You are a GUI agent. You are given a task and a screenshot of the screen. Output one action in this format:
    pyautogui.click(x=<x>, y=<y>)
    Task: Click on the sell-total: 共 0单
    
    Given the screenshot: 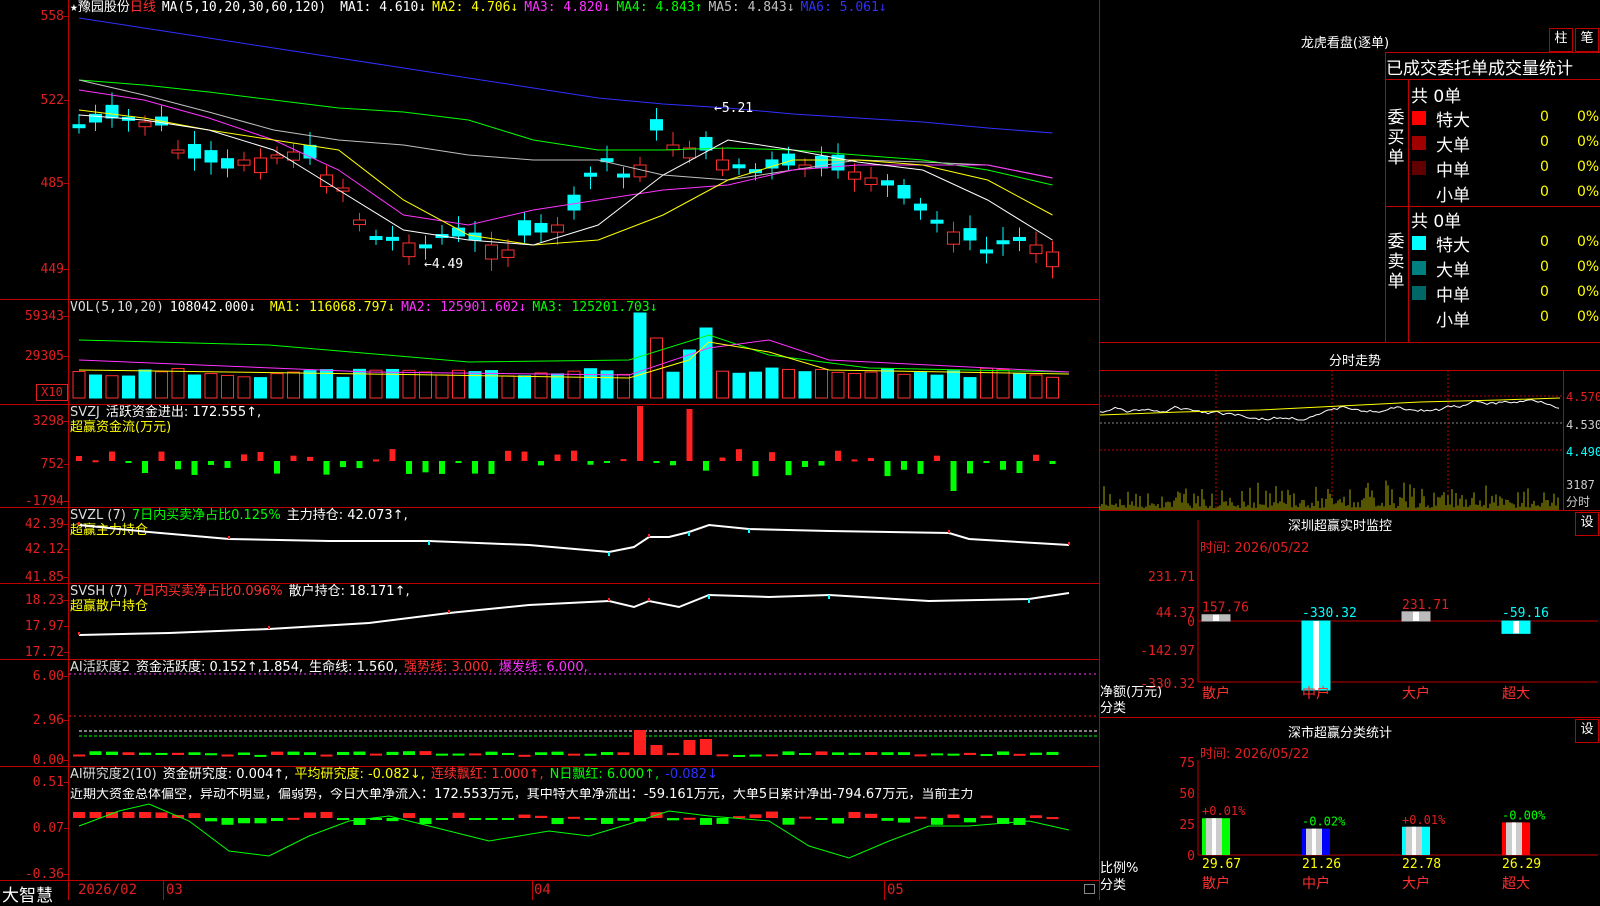 What is the action you would take?
    pyautogui.click(x=1436, y=222)
    